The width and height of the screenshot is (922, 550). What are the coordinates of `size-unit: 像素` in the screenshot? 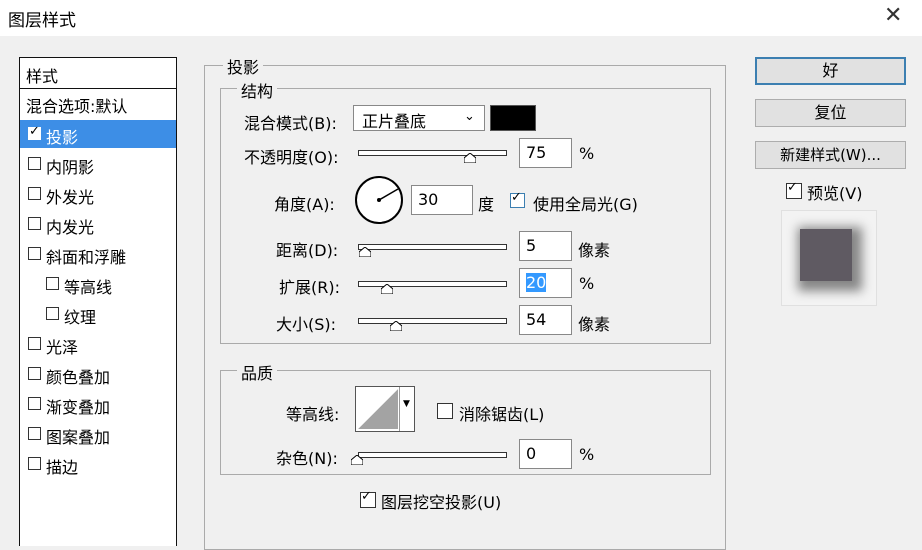 It's located at (594, 324).